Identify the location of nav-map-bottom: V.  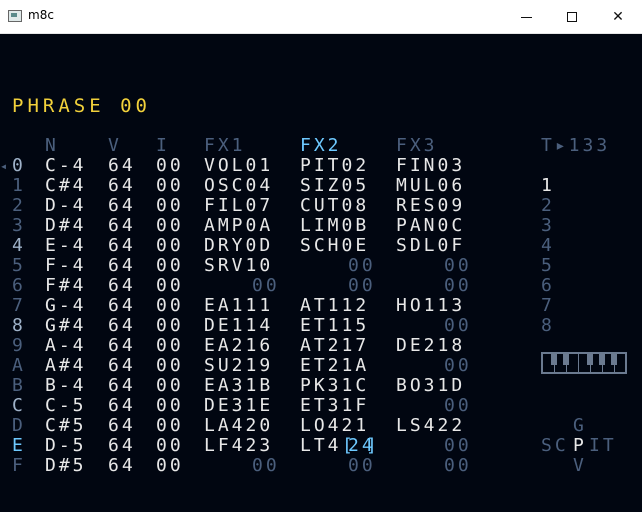
(580, 465).